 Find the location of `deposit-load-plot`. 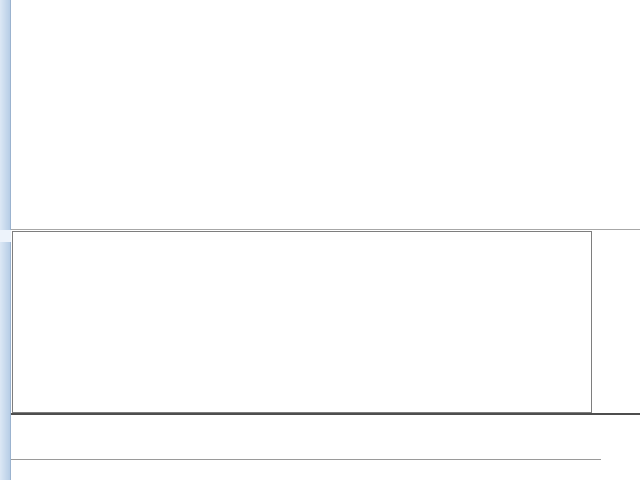

deposit-load-plot is located at coordinates (302, 437).